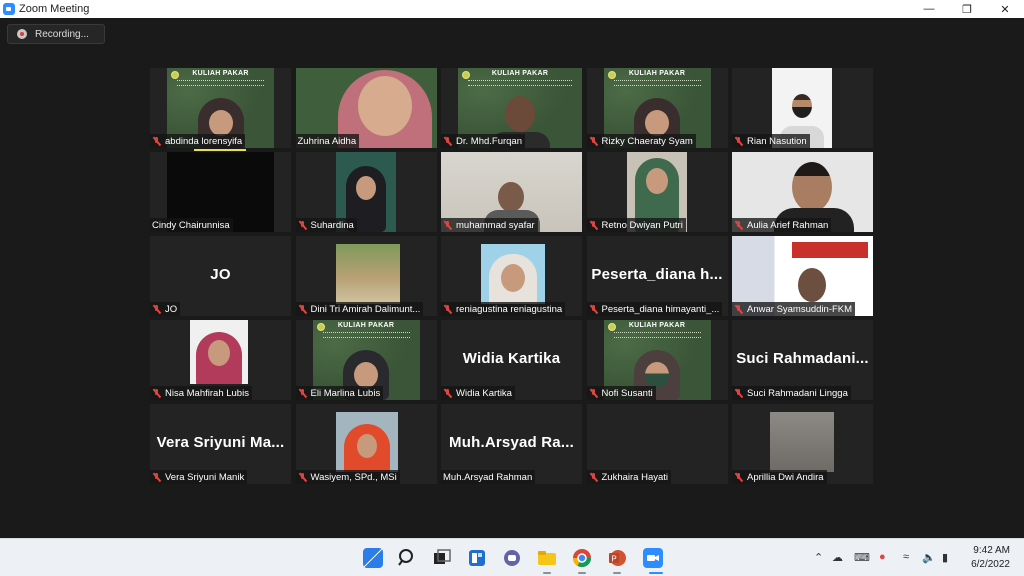 This screenshot has width=1024, height=576. Describe the element at coordinates (882, 557) in the screenshot. I see `microphone-icon: ●` at that location.